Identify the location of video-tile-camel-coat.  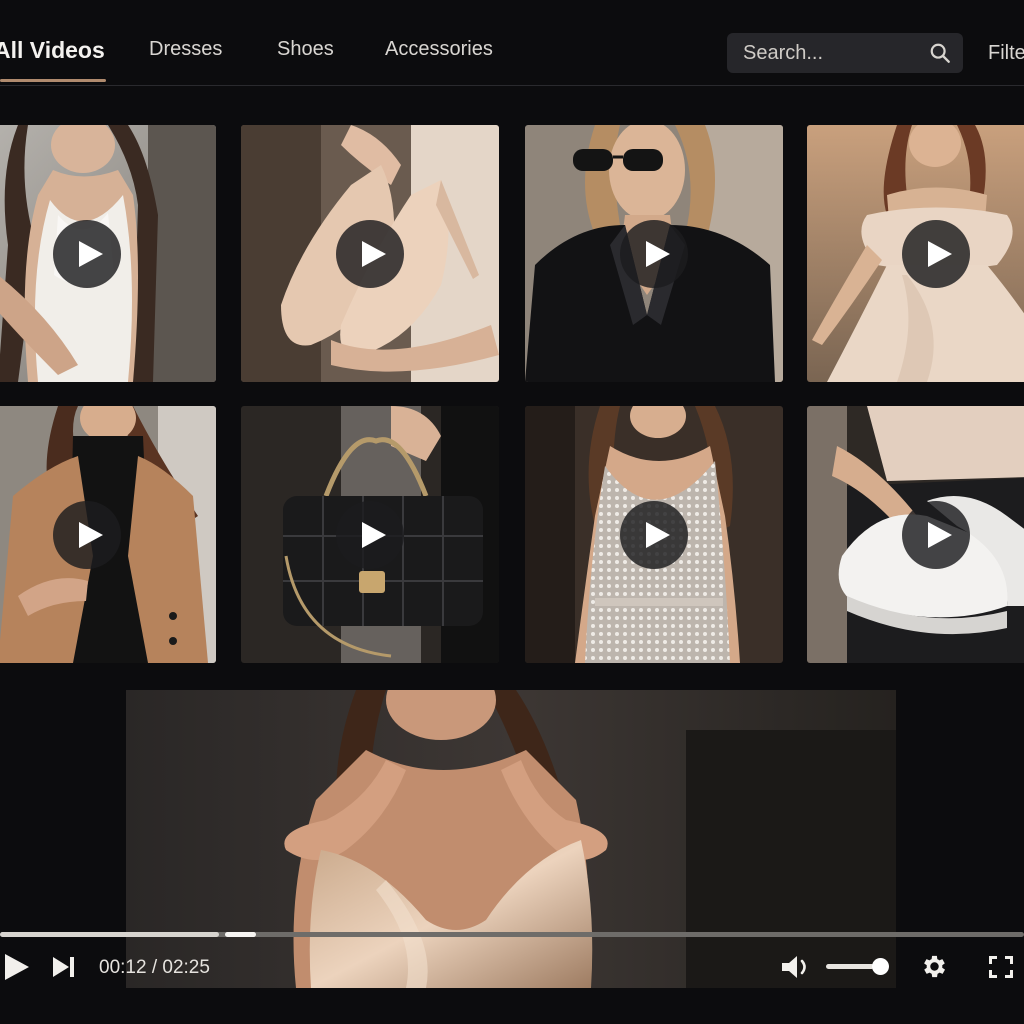
(108, 534).